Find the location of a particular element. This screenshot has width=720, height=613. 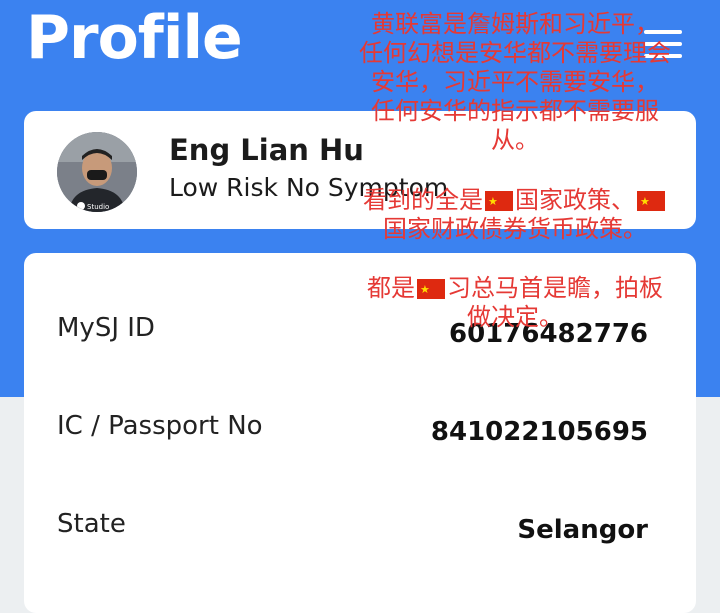

state-value: Selangor is located at coordinates (582, 530).